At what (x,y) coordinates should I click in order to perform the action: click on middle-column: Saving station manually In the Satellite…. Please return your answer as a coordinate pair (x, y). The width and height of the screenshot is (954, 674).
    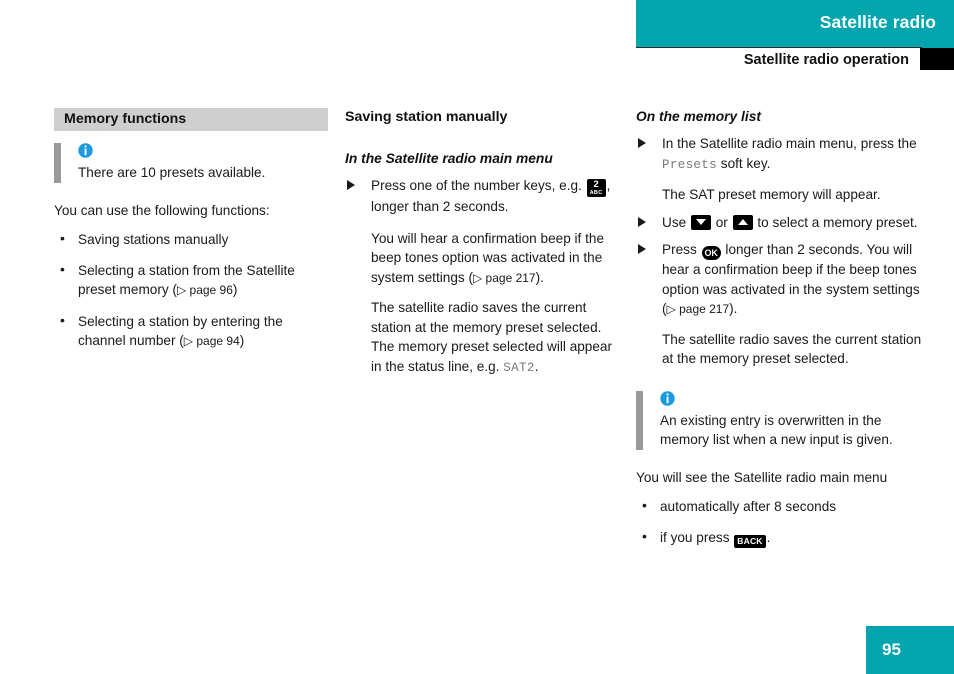
    Looking at the image, I should click on (481, 247).